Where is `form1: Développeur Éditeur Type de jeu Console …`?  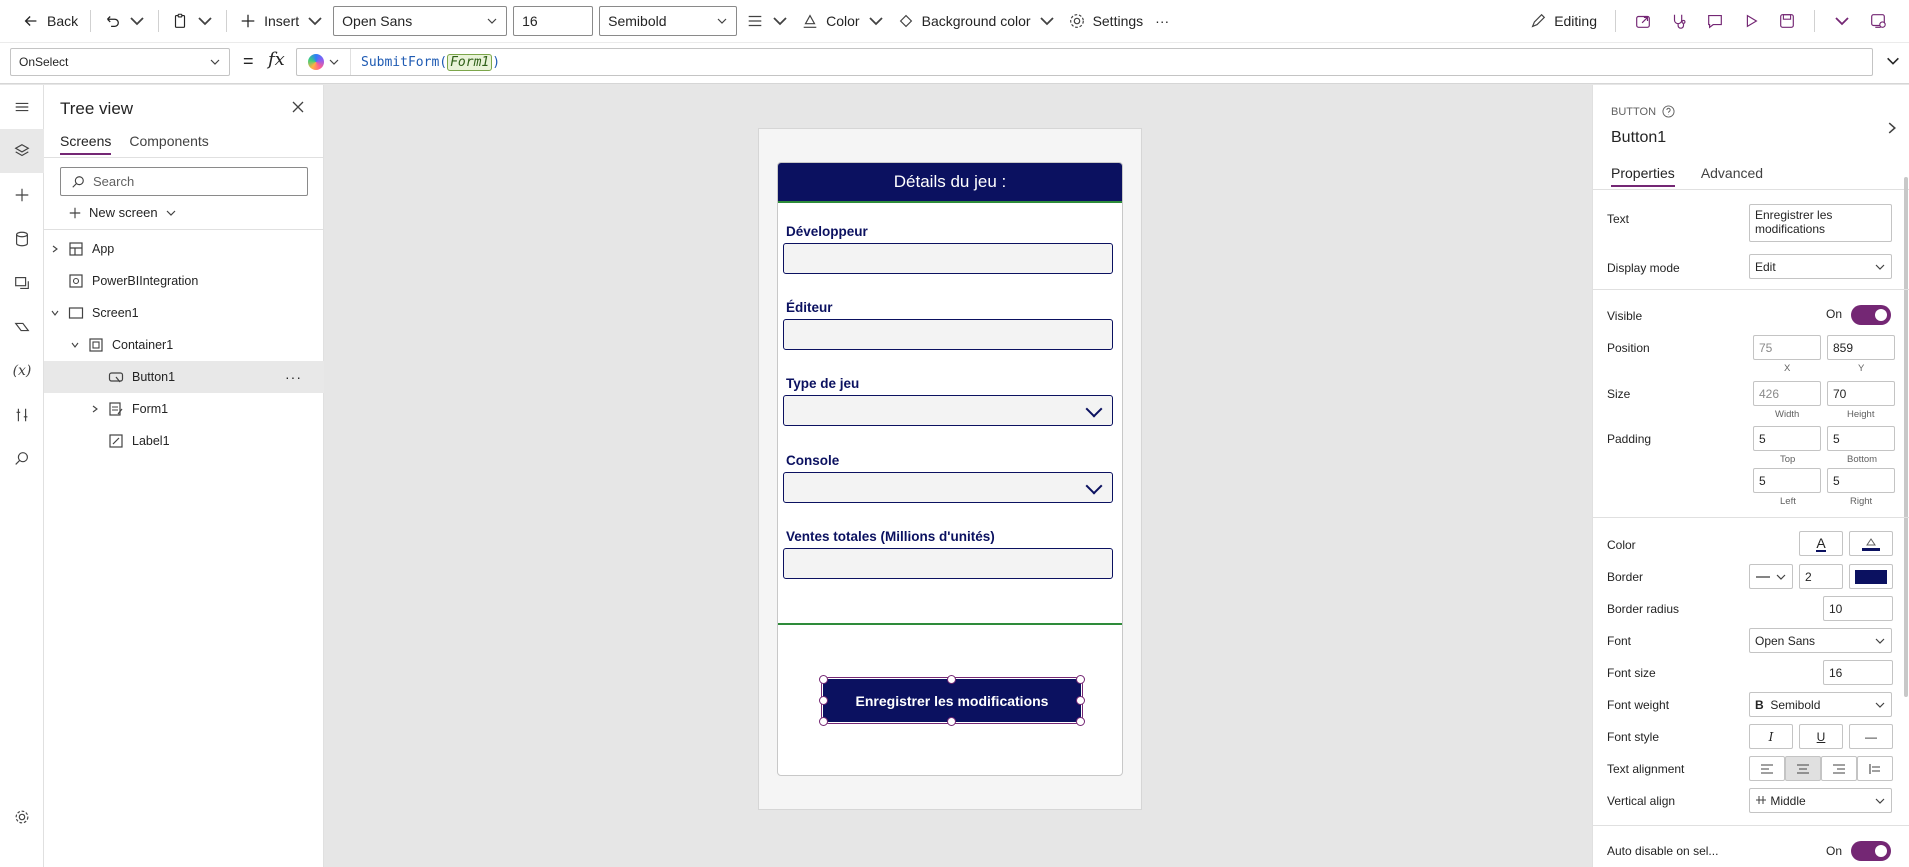
form1: Développeur Éditeur Type de jeu Console … is located at coordinates (950, 414).